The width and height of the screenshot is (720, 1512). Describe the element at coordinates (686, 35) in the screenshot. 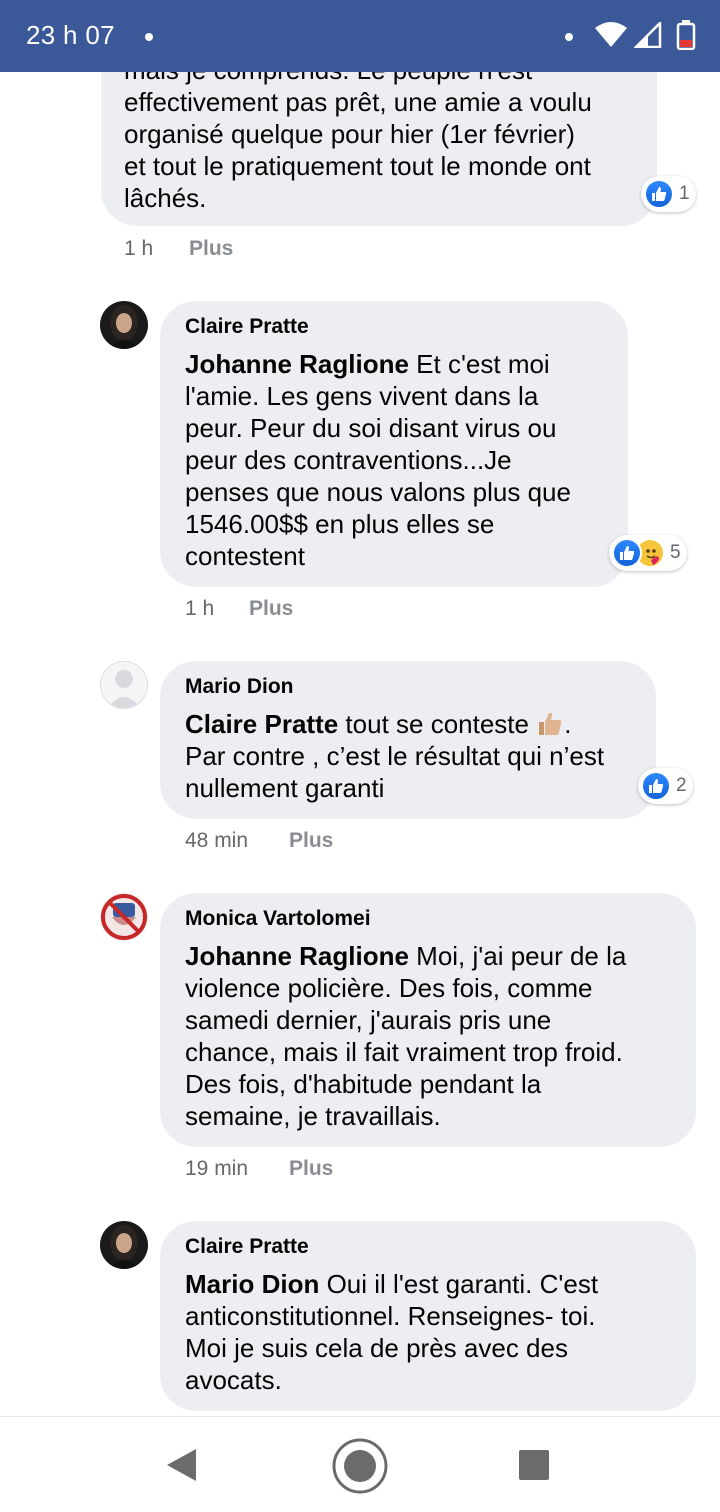

I see `battery-icon` at that location.